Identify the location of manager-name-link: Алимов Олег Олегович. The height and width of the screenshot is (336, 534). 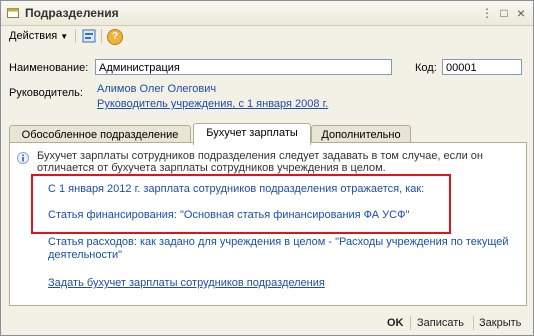
(156, 89).